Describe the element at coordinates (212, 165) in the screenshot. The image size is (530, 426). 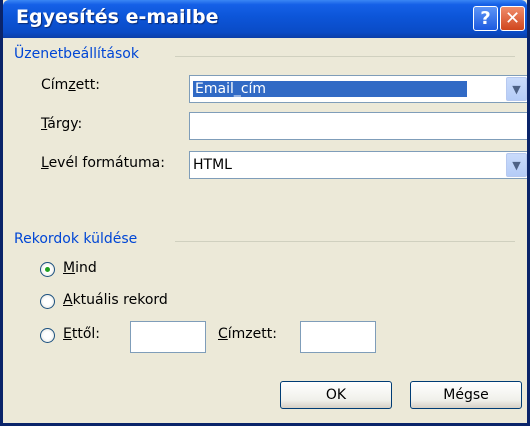
I see `format-combobox-value: HTML` at that location.